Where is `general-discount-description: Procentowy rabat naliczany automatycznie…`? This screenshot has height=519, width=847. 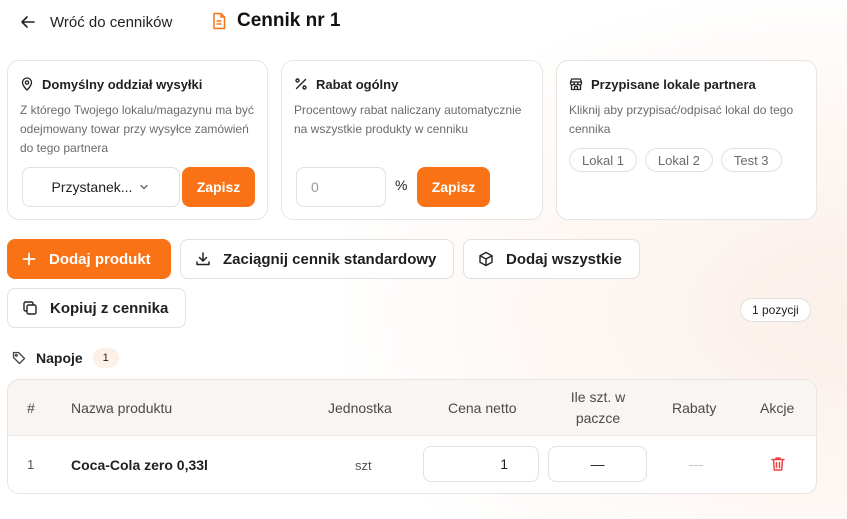
general-discount-description: Procentowy rabat naliczany automatycznie… is located at coordinates (408, 119).